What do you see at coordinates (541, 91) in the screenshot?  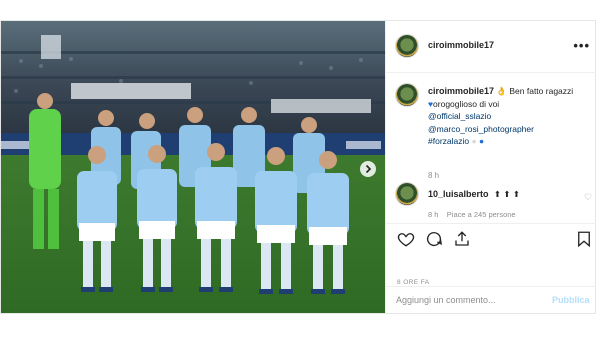 I see `caption-line1: Ben fatto ragazzi` at bounding box center [541, 91].